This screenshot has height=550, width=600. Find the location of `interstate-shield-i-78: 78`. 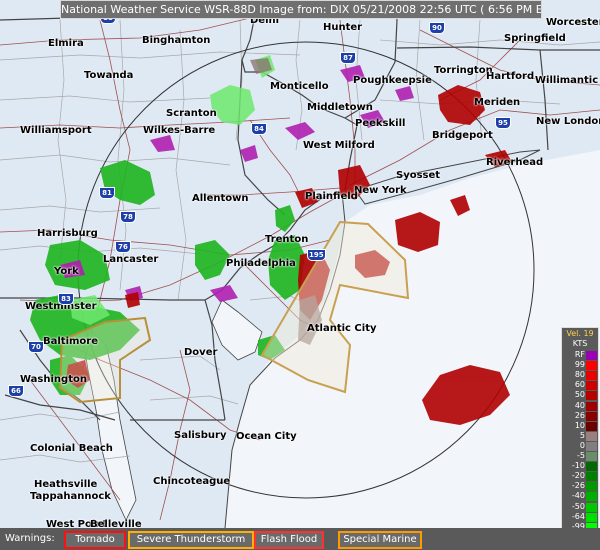

interstate-shield-i-78: 78 is located at coordinates (128, 217).